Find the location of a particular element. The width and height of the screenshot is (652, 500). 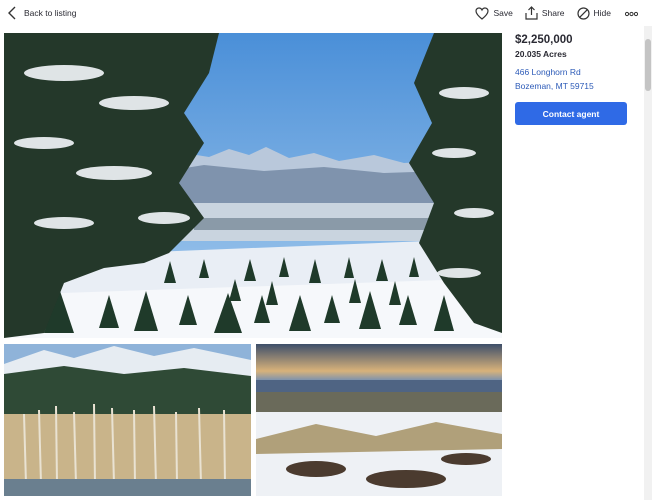

more-icon is located at coordinates (631, 13).